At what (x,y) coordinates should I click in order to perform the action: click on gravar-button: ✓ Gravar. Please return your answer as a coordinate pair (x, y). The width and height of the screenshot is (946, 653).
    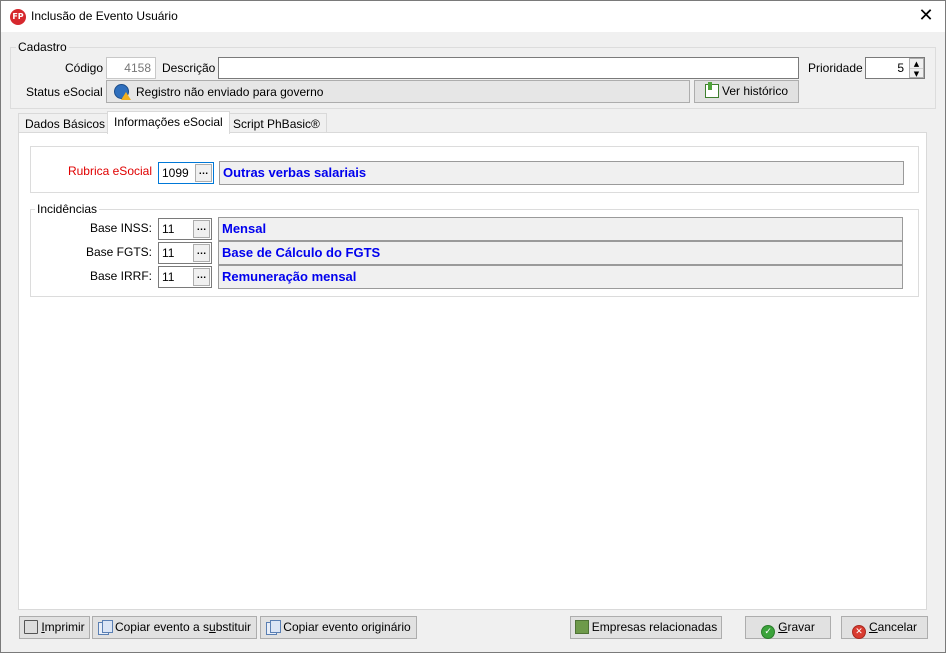
    Looking at the image, I should click on (788, 627).